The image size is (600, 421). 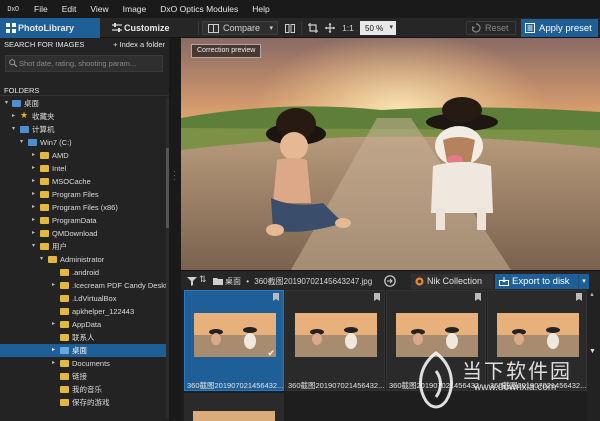 What do you see at coordinates (84, 220) in the screenshot?
I see `tree-item-folder: ▸ ProgramData` at bounding box center [84, 220].